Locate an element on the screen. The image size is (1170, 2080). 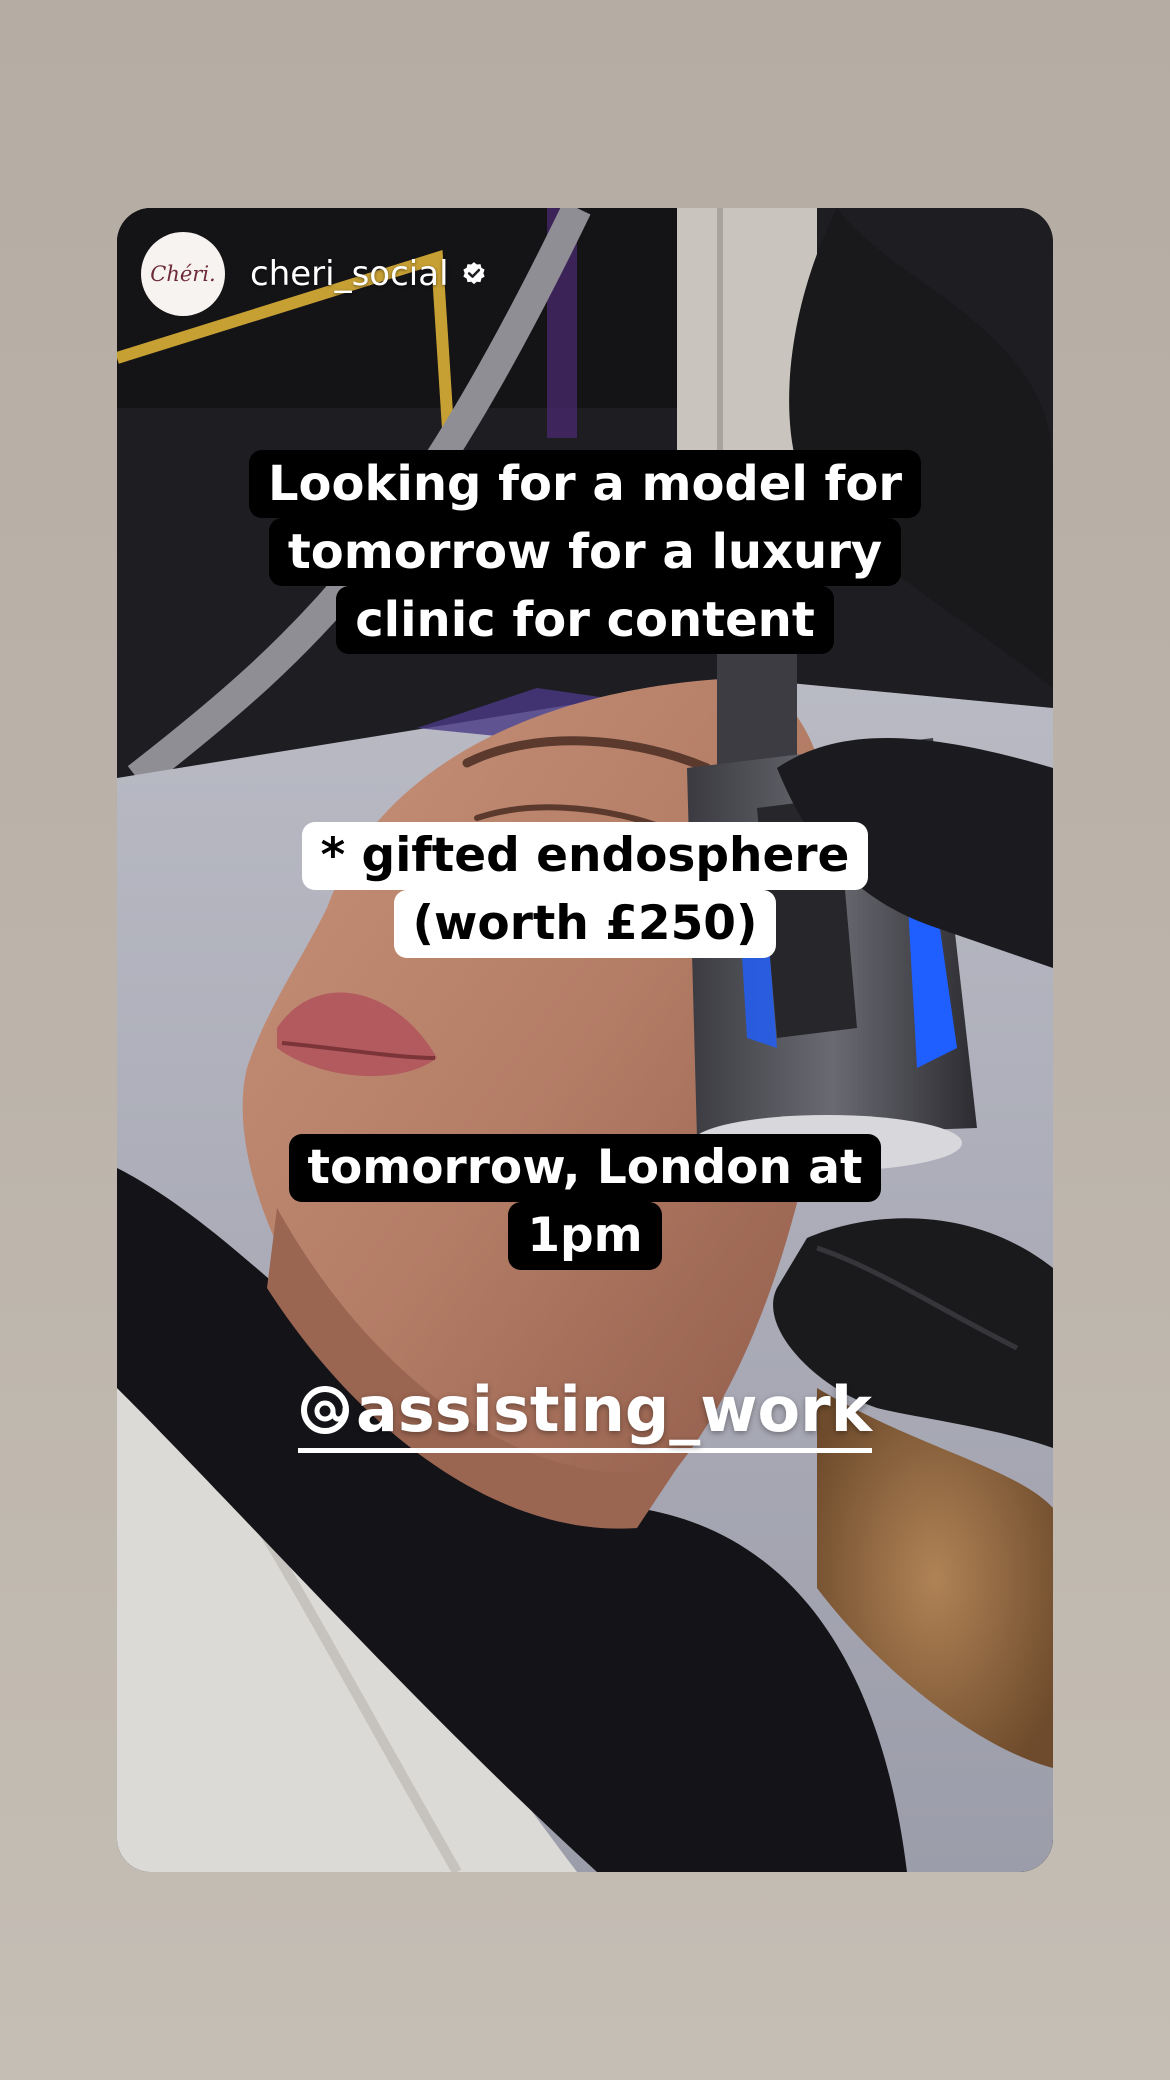
story-header: Chéri. cheri_social is located at coordinates (314, 274).